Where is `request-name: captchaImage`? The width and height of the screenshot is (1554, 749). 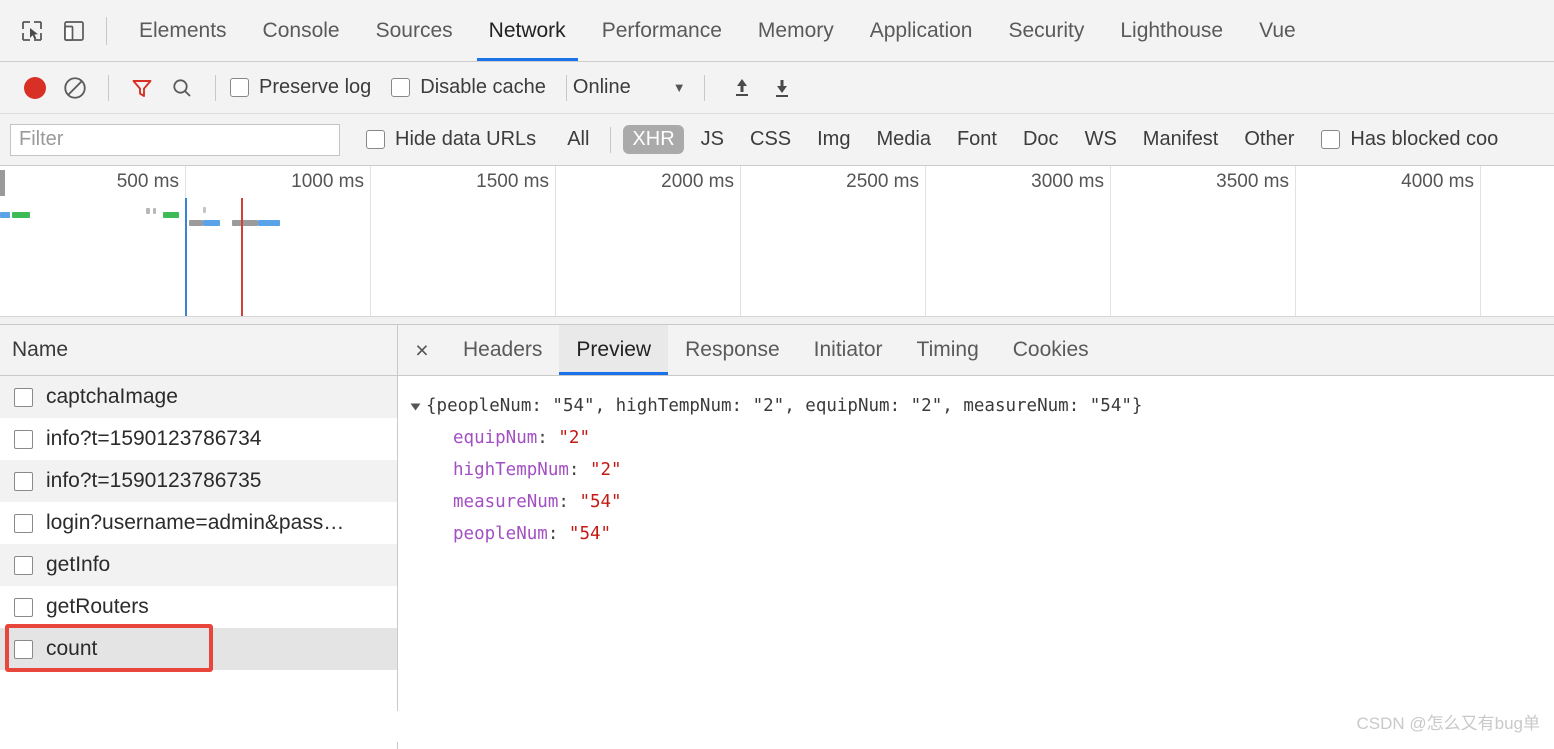
request-name: captchaImage is located at coordinates (112, 396).